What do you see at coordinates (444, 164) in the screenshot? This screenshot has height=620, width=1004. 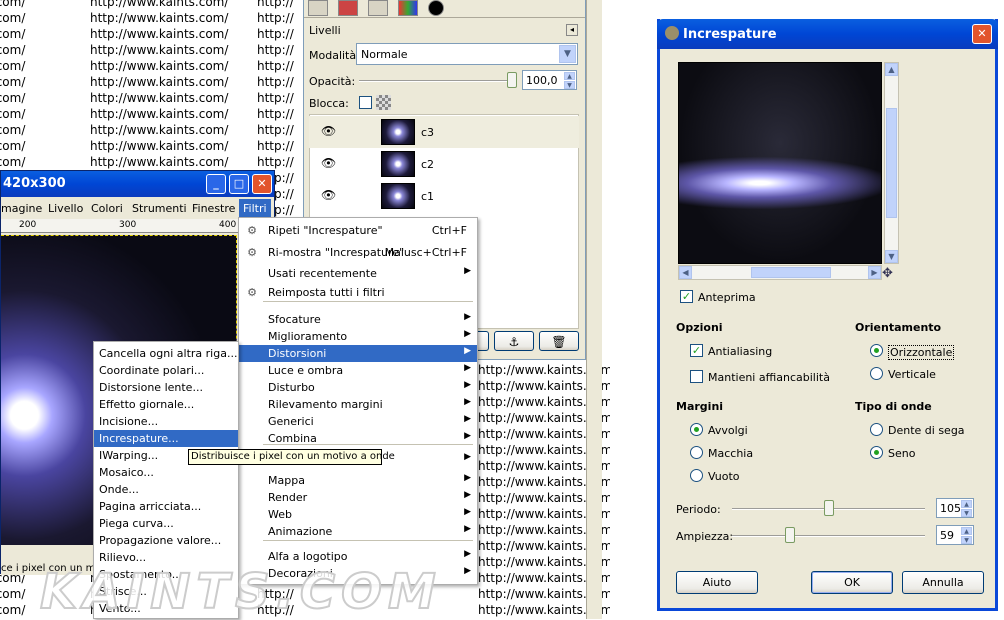 I see `layer-row: 👁 c2` at bounding box center [444, 164].